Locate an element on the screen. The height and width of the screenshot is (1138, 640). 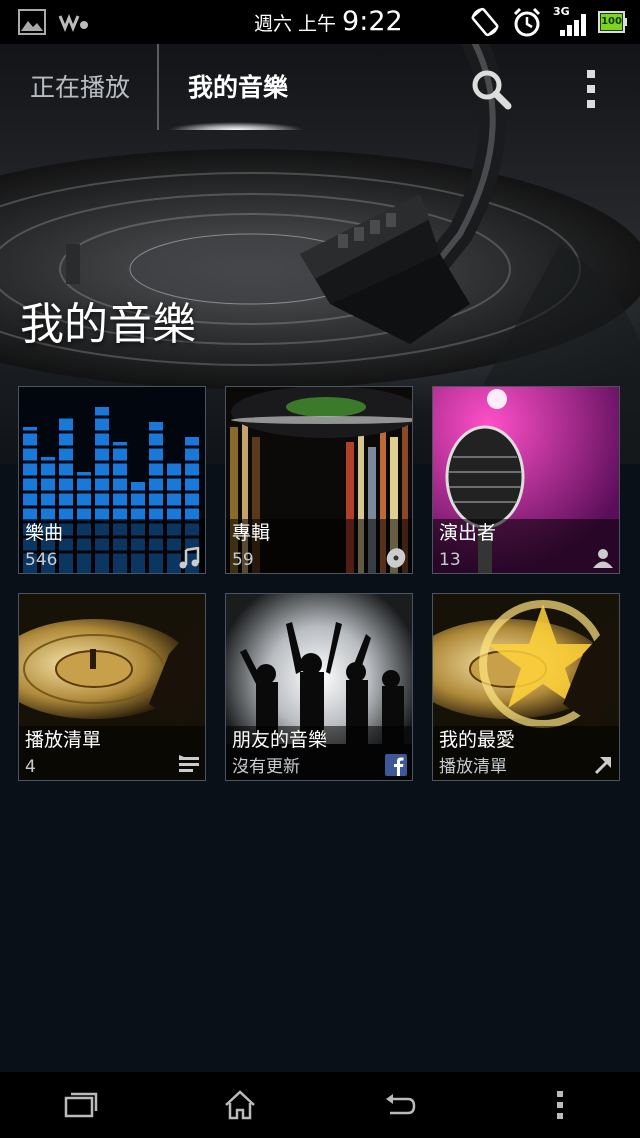
tile-albums: 專輯 59 is located at coordinates (319, 480).